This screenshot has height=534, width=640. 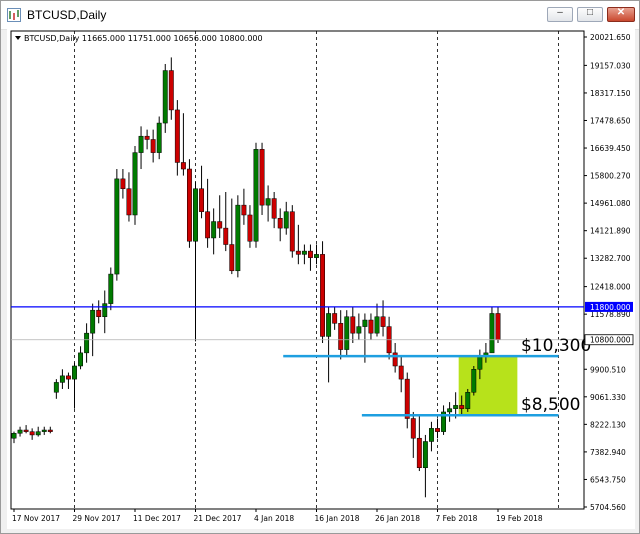 What do you see at coordinates (397, 518) in the screenshot?
I see `x-tick-label: 26 Jan 2018` at bounding box center [397, 518].